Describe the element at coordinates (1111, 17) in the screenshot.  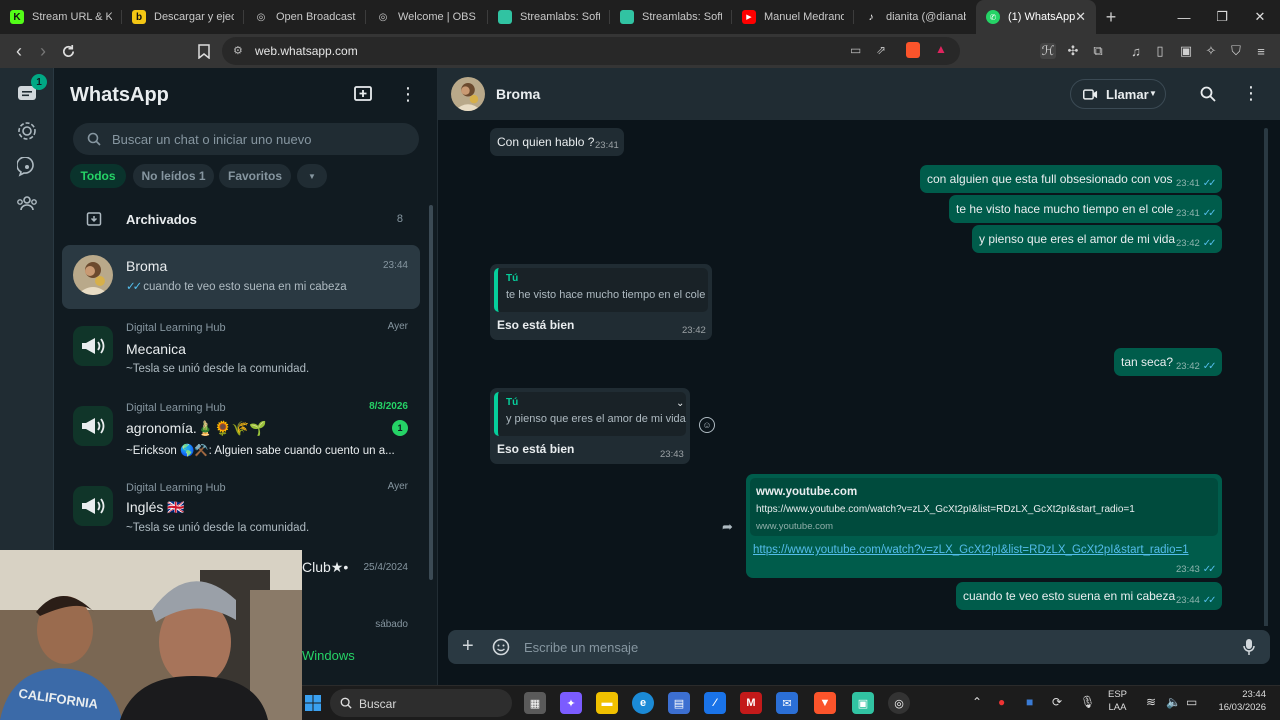
I see `new-tab-button: +` at that location.